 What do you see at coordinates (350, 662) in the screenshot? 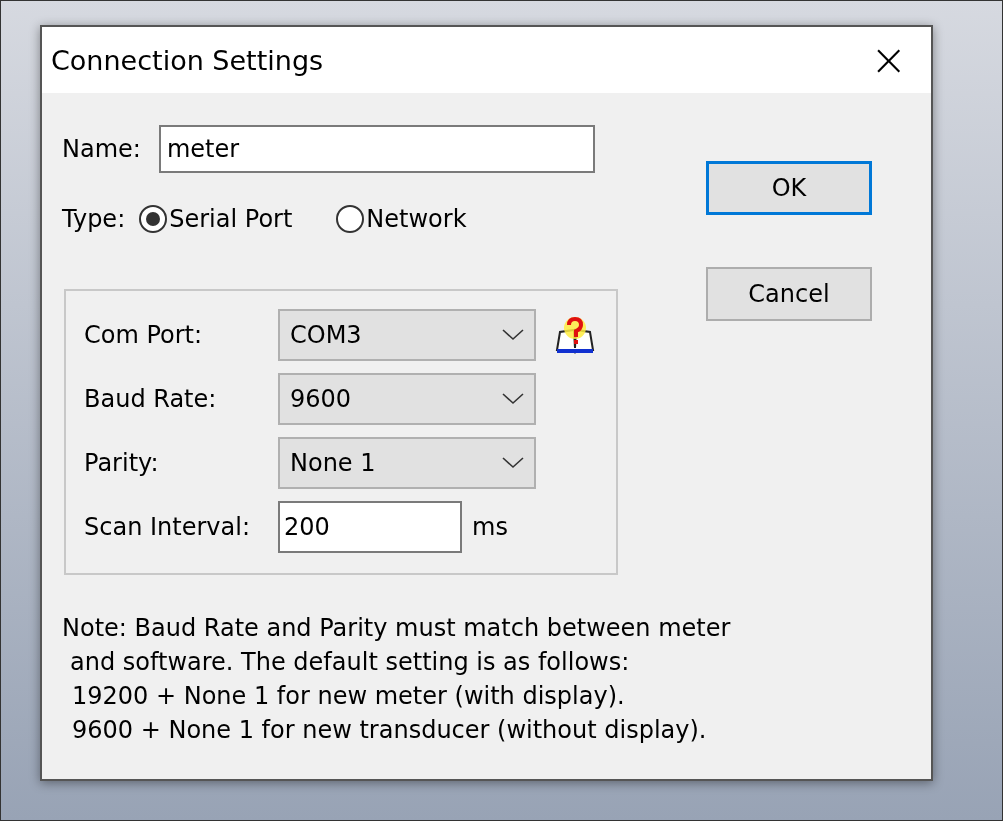
I see `note-text: and software. The default setting is as follows:` at bounding box center [350, 662].